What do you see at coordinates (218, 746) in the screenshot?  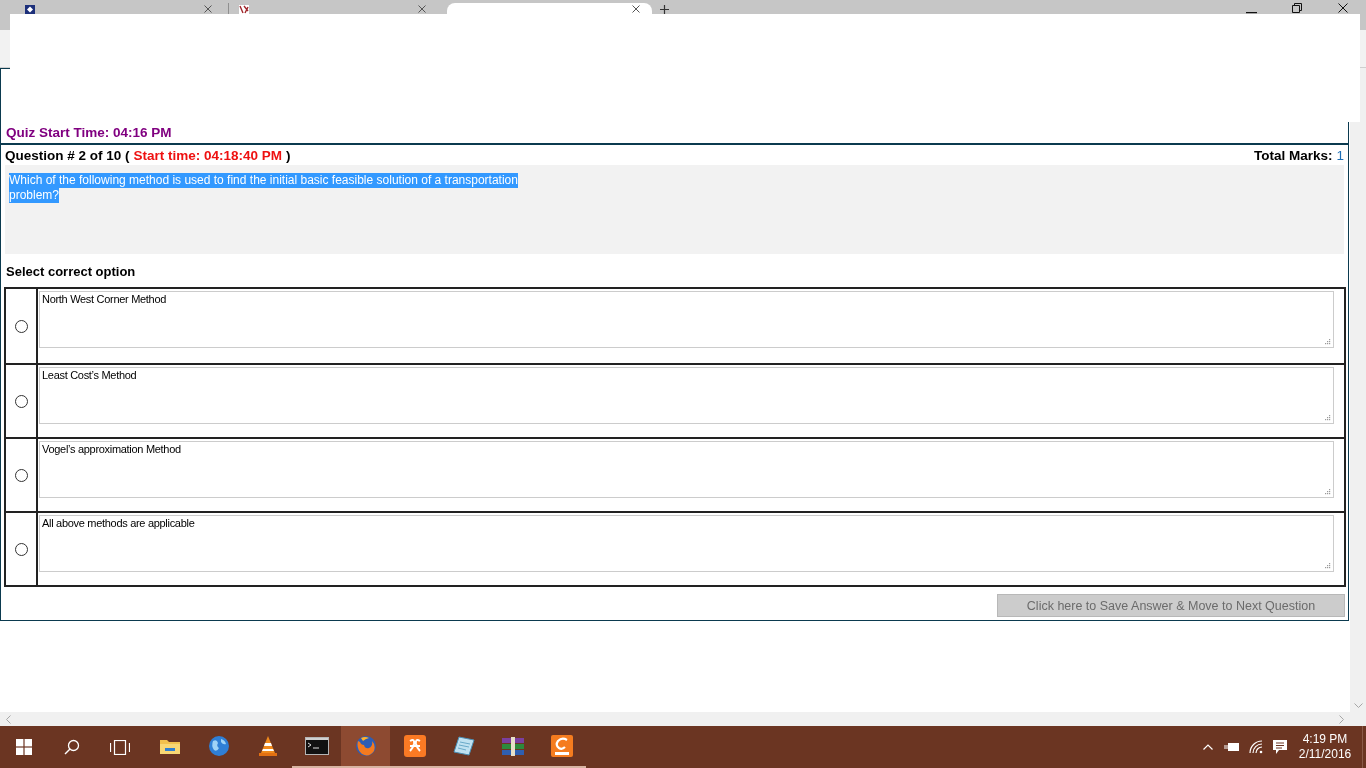 I see `globe-icon` at bounding box center [218, 746].